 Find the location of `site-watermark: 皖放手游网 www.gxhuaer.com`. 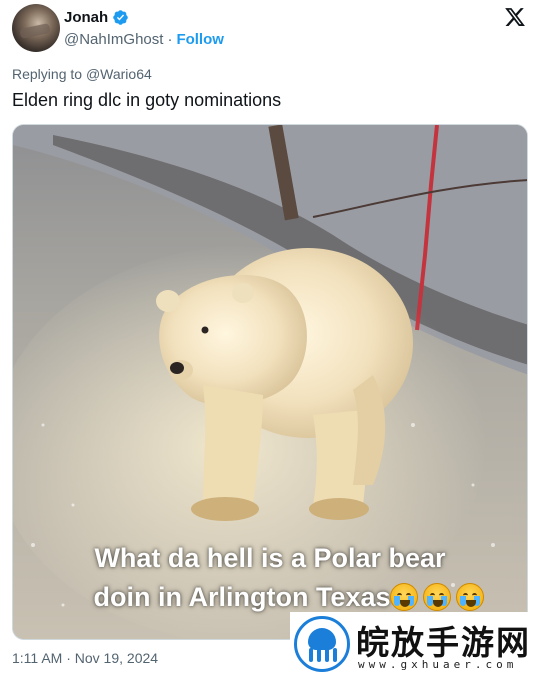

site-watermark: 皖放手游网 www.gxhuaer.com is located at coordinates (415, 644).